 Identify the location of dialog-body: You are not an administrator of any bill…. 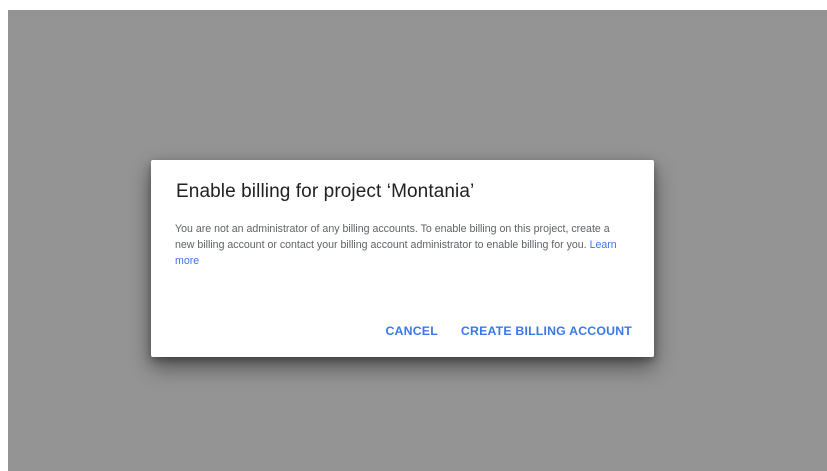
(402, 245).